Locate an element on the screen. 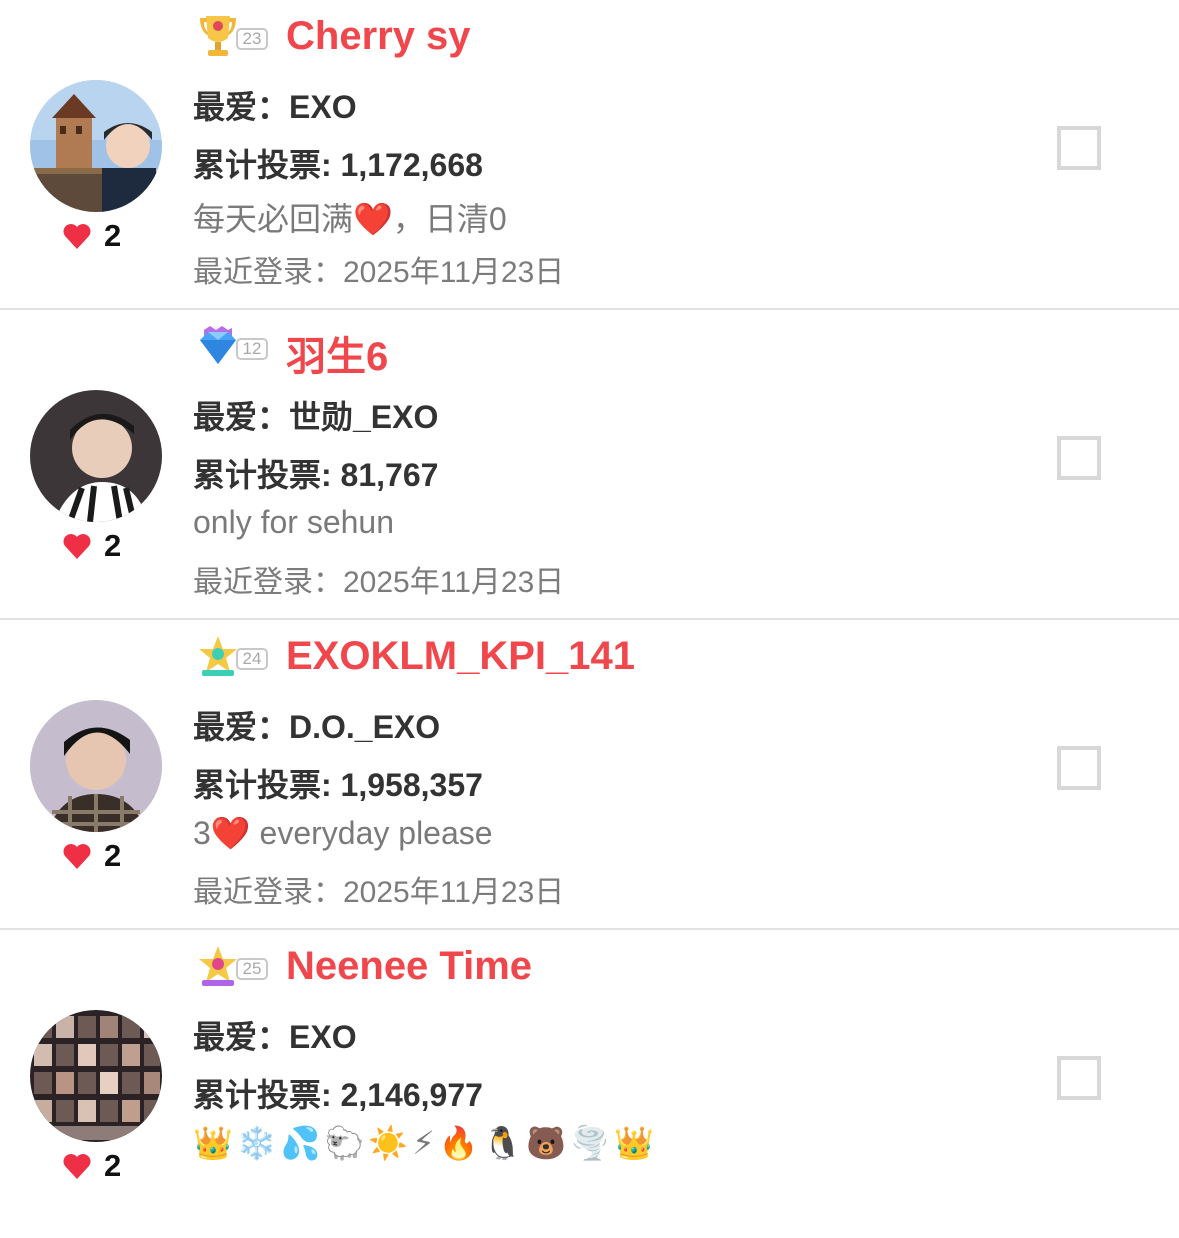  level-number: 24 is located at coordinates (252, 659).